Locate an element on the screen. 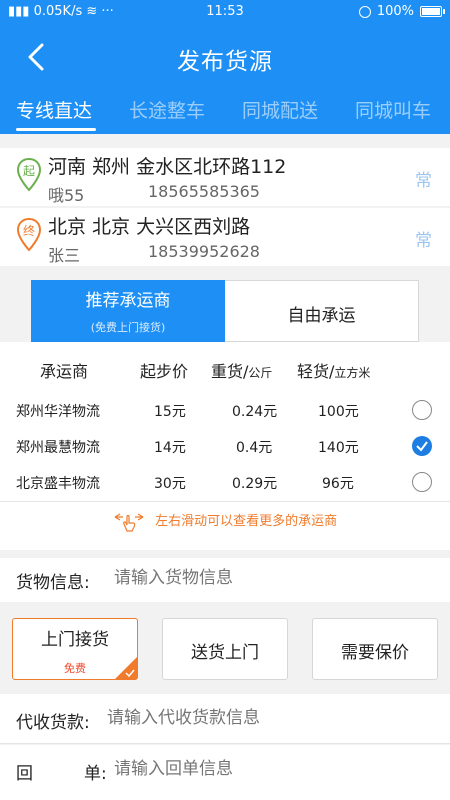  header-light-unit: 立方米 is located at coordinates (352, 373).